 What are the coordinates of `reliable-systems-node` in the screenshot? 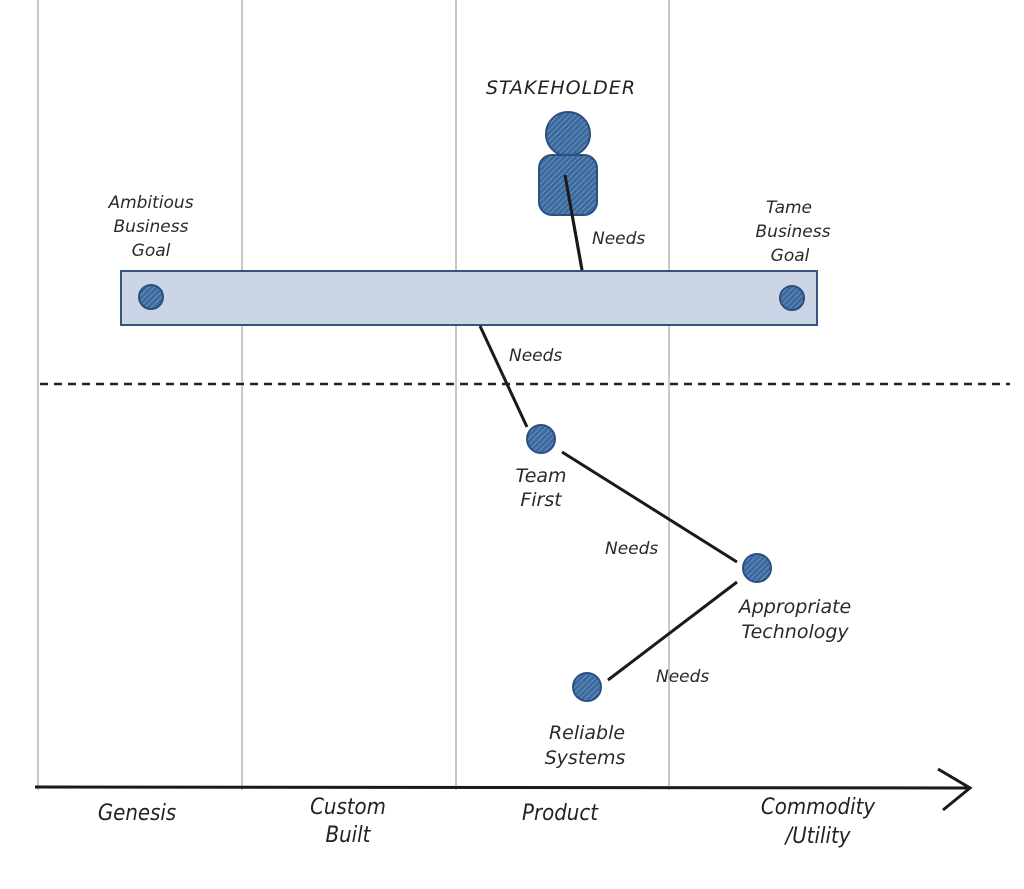 It's located at (587, 687).